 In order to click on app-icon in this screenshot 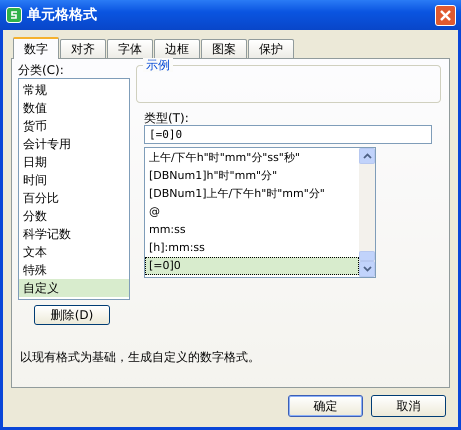, I will do `click(14, 15)`.